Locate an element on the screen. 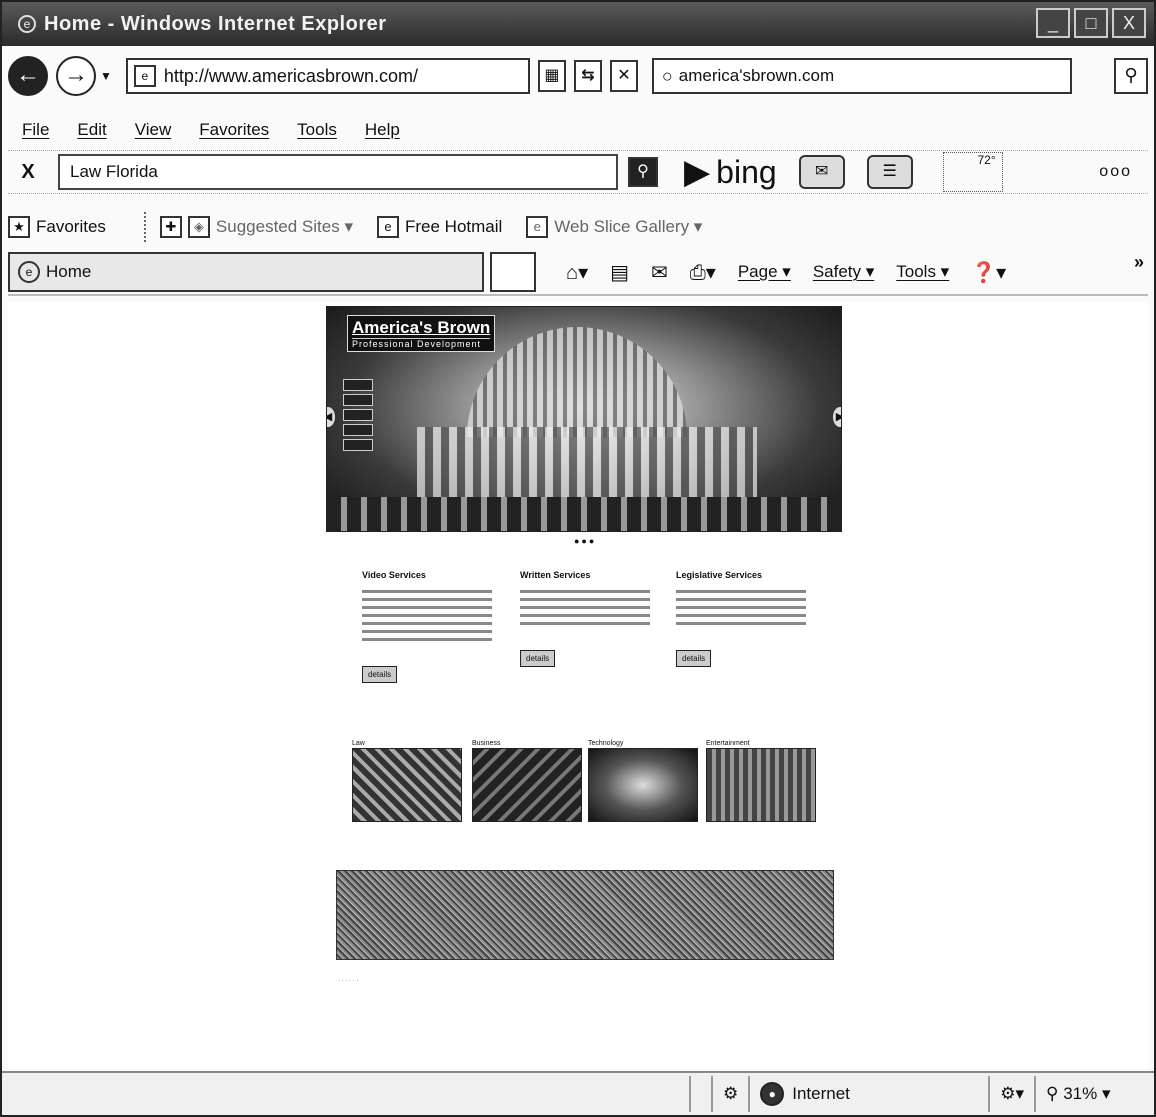  page-icon: e is located at coordinates (144, 76).